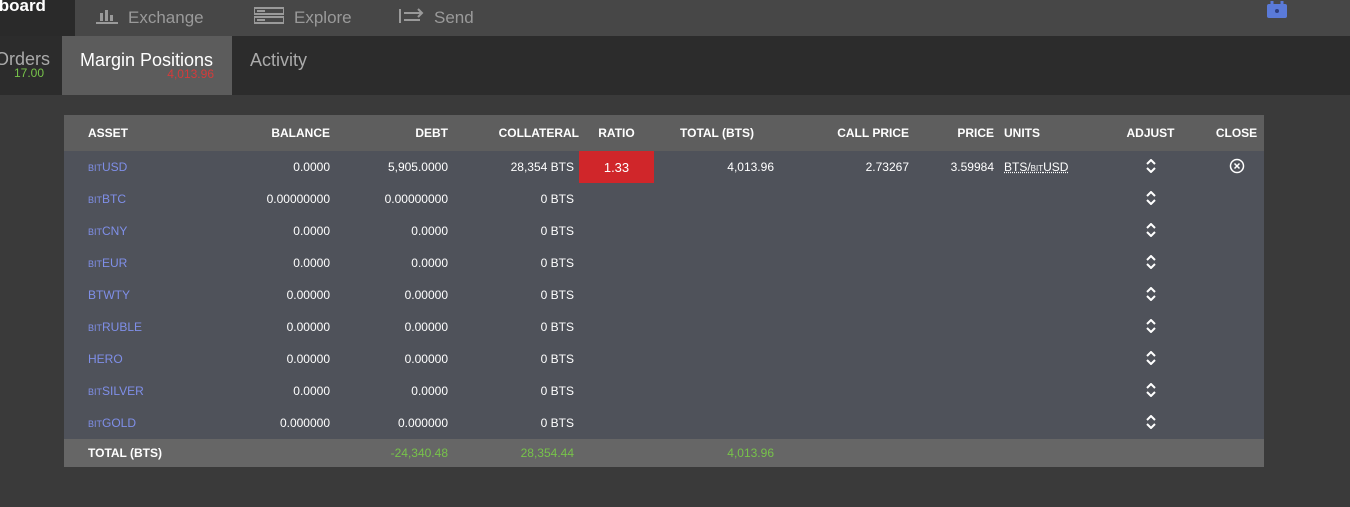 The height and width of the screenshot is (507, 1350). I want to click on header-adjust: ADJUST, so click(1150, 133).